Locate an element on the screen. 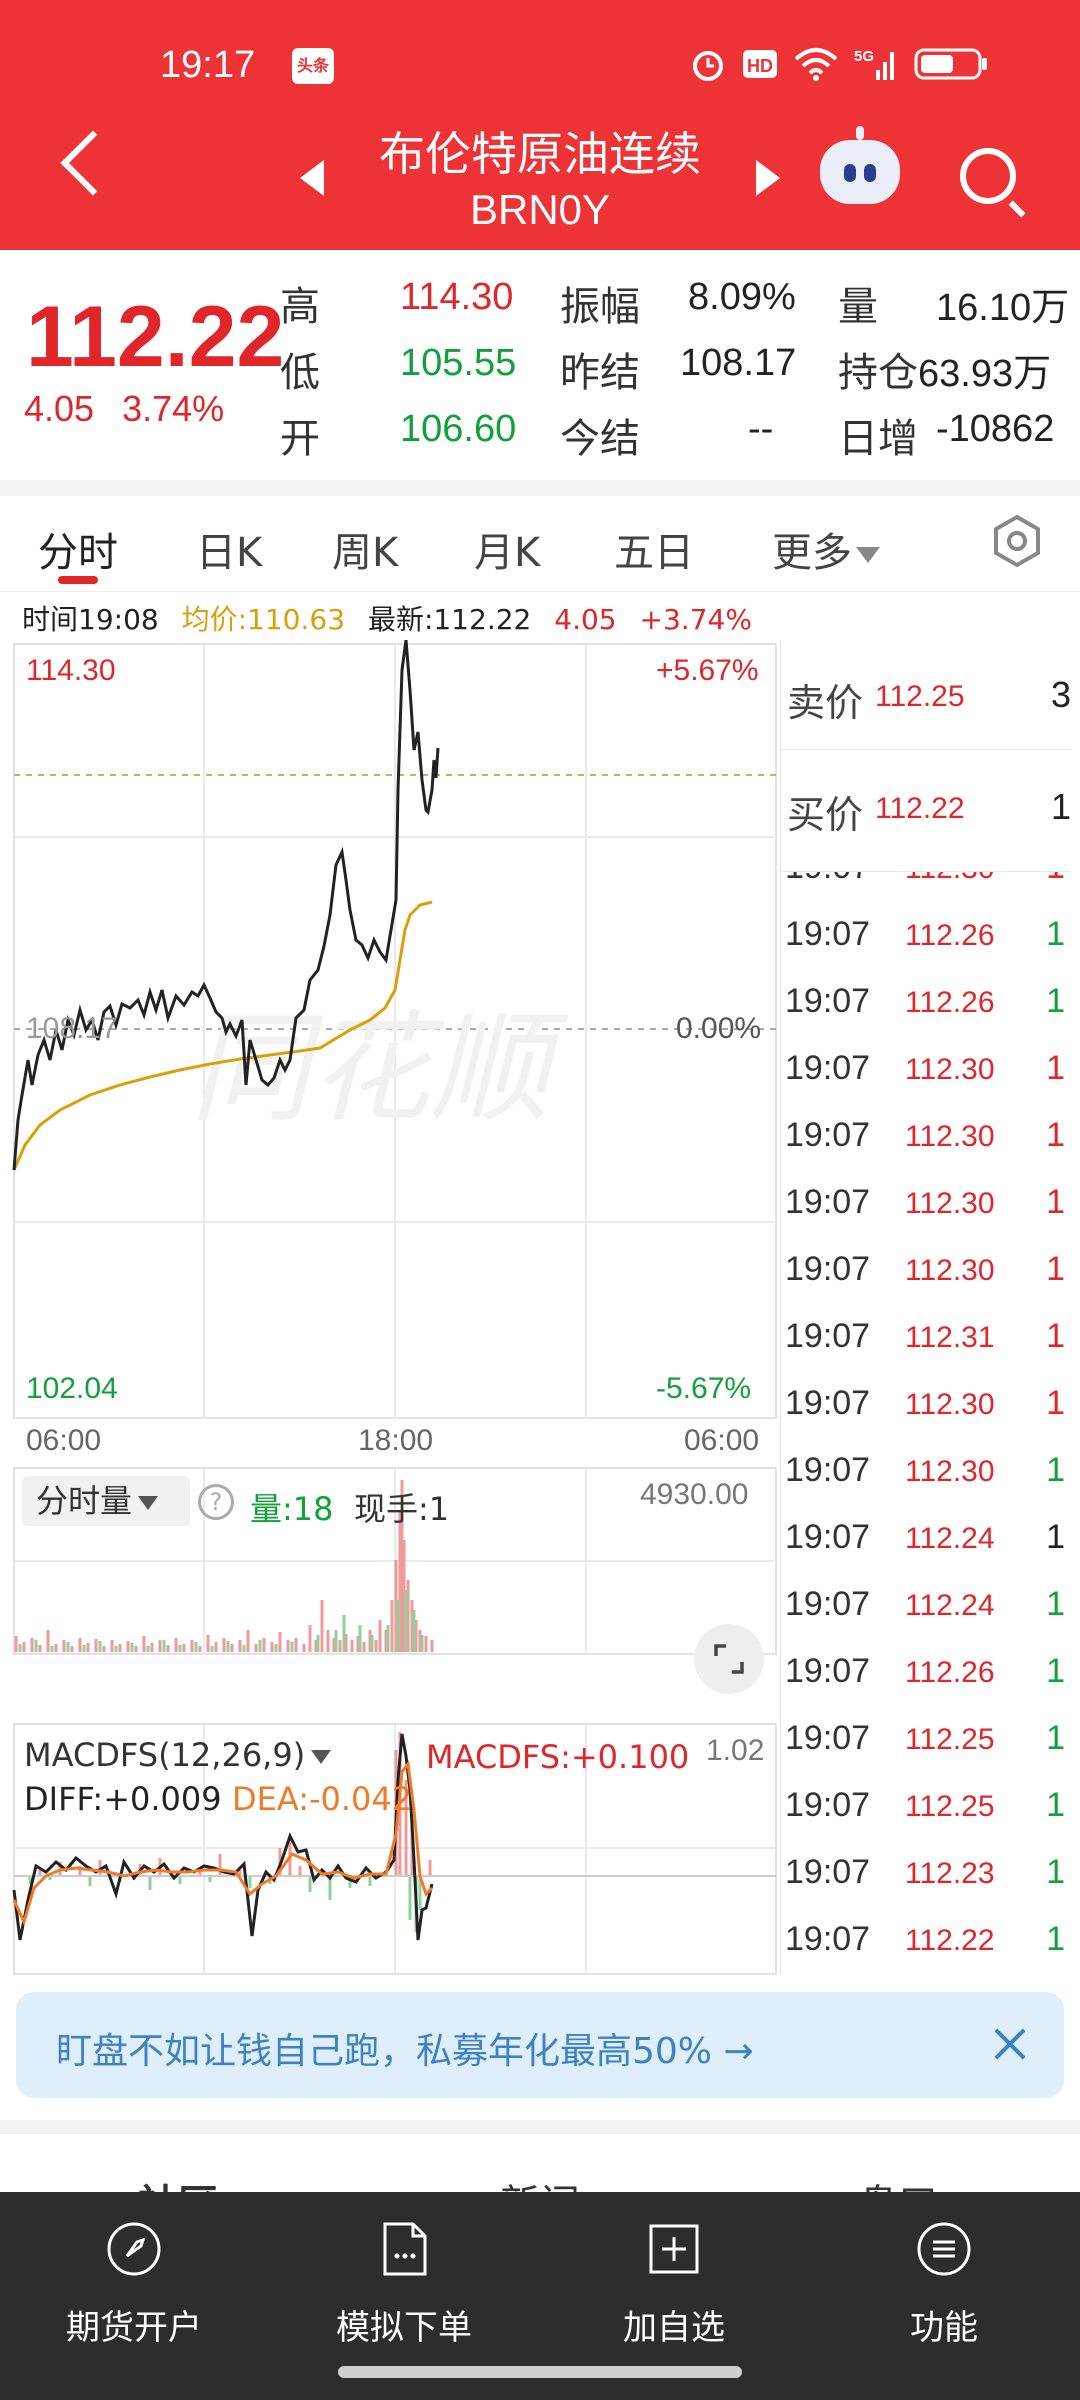 The image size is (1080, 2400). nav-add-watchlist-label: 加自选 is located at coordinates (674, 2328).